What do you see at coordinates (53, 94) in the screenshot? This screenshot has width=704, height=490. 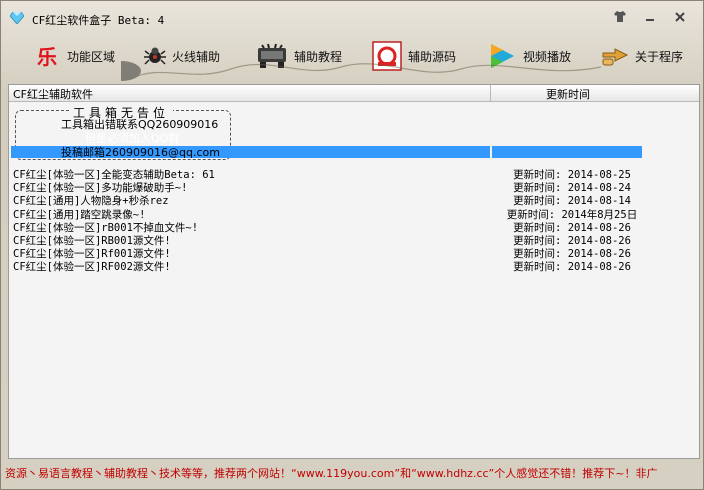 I see `column-header-name: CF红尘辅助软件` at bounding box center [53, 94].